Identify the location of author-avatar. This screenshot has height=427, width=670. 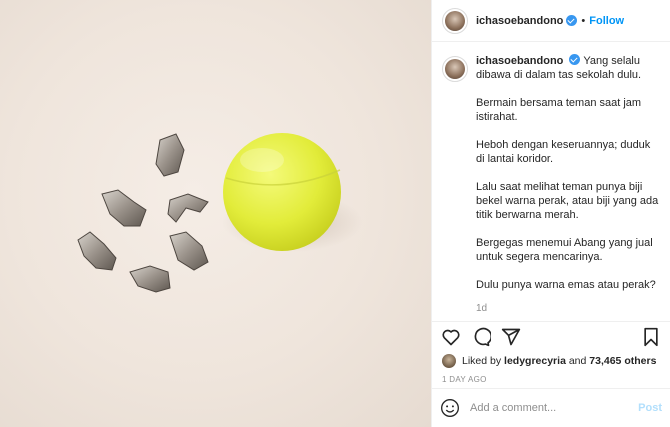
(455, 20).